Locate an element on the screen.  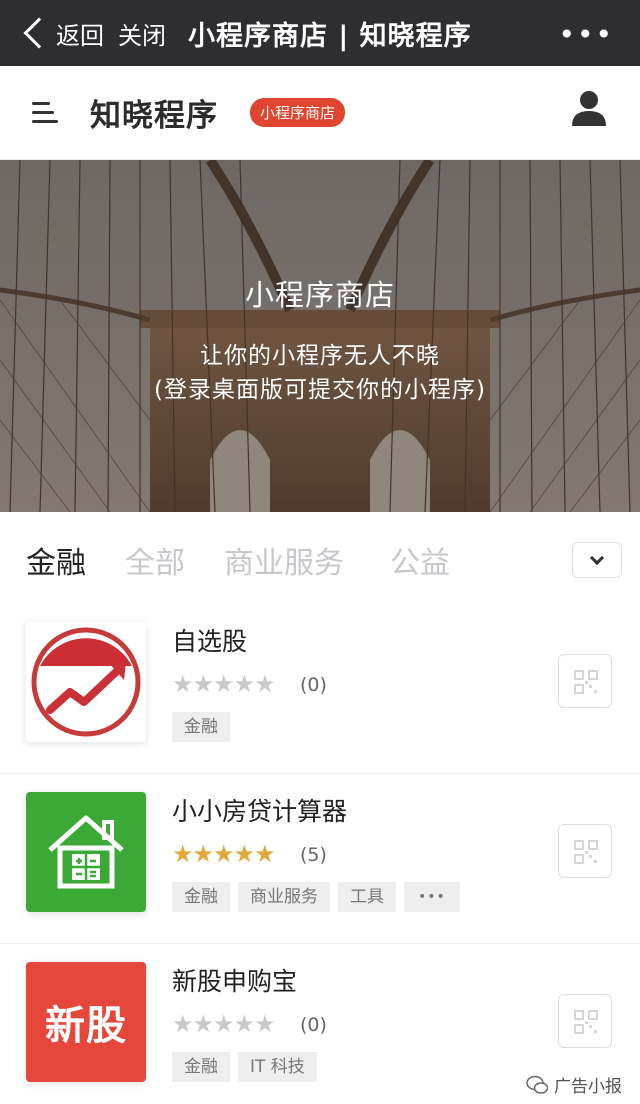
chevron-left-icon is located at coordinates (39, 33).